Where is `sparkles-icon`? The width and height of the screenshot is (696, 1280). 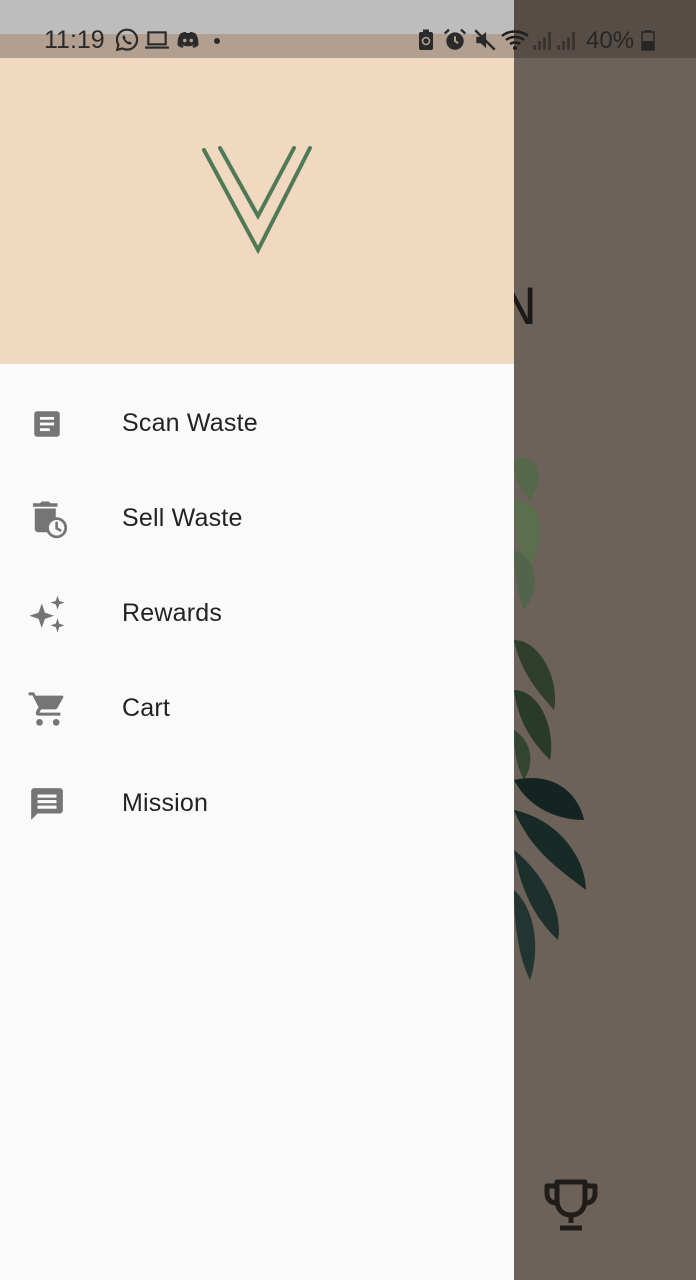 sparkles-icon is located at coordinates (47, 614).